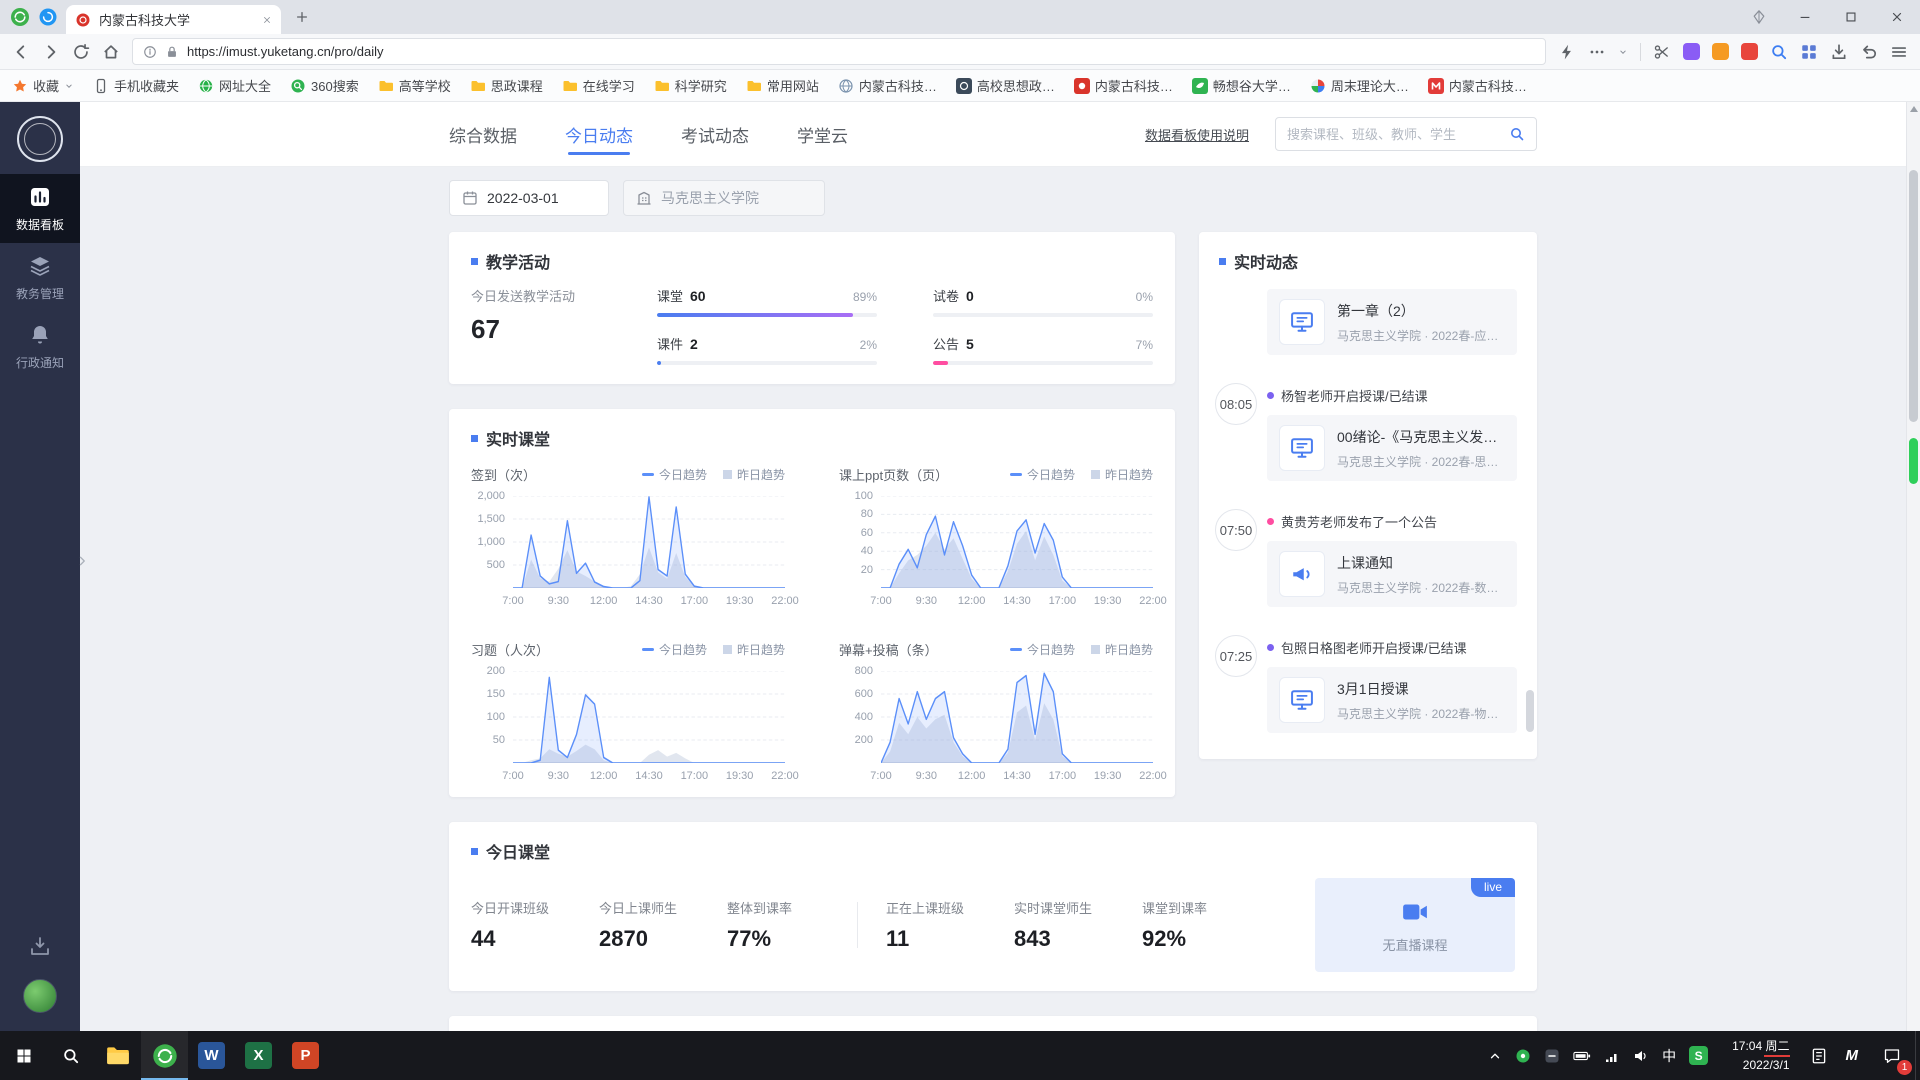 This screenshot has width=1920, height=1080. I want to click on taskbar-clock: 17:04 周二 2022/3/1, so click(1760, 1056).